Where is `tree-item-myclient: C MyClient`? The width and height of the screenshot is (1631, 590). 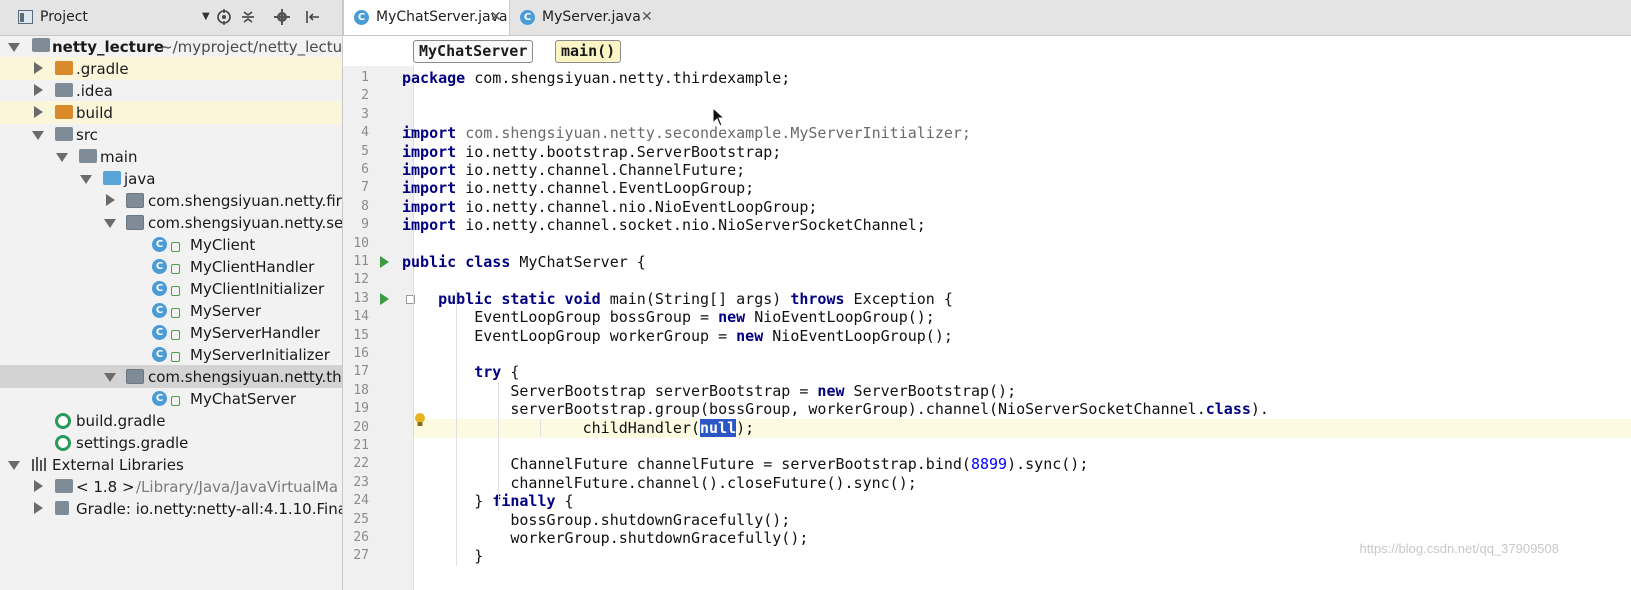
tree-item-myclient: C MyClient is located at coordinates (171, 244).